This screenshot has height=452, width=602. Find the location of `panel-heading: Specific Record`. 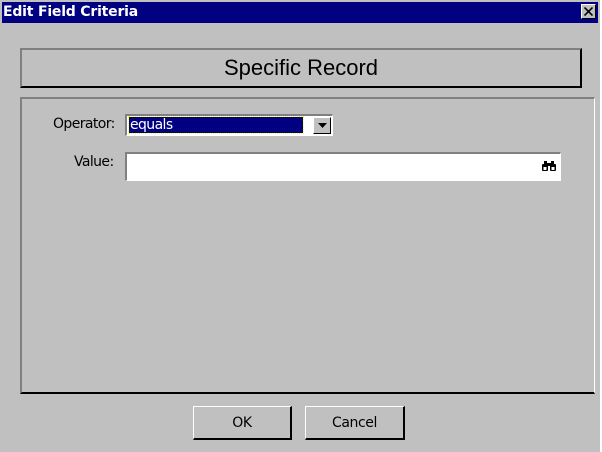

panel-heading: Specific Record is located at coordinates (301, 67).